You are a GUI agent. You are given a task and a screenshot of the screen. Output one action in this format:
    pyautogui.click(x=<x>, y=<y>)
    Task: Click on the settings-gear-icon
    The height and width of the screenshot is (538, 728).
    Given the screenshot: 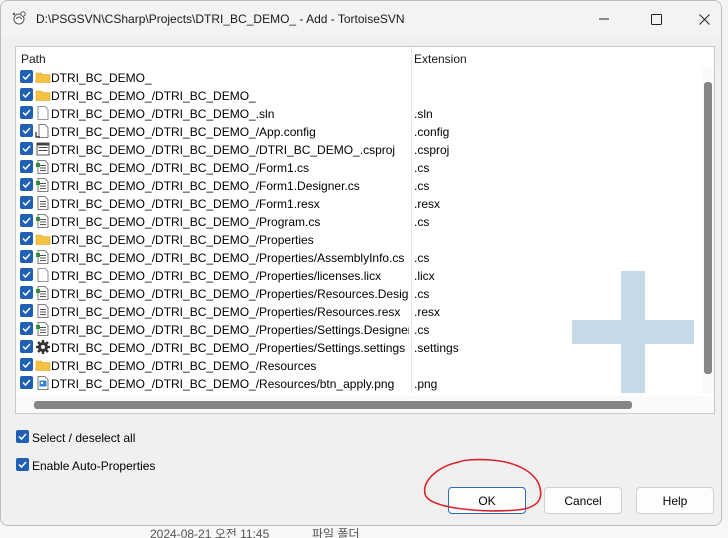 What is the action you would take?
    pyautogui.click(x=43, y=347)
    